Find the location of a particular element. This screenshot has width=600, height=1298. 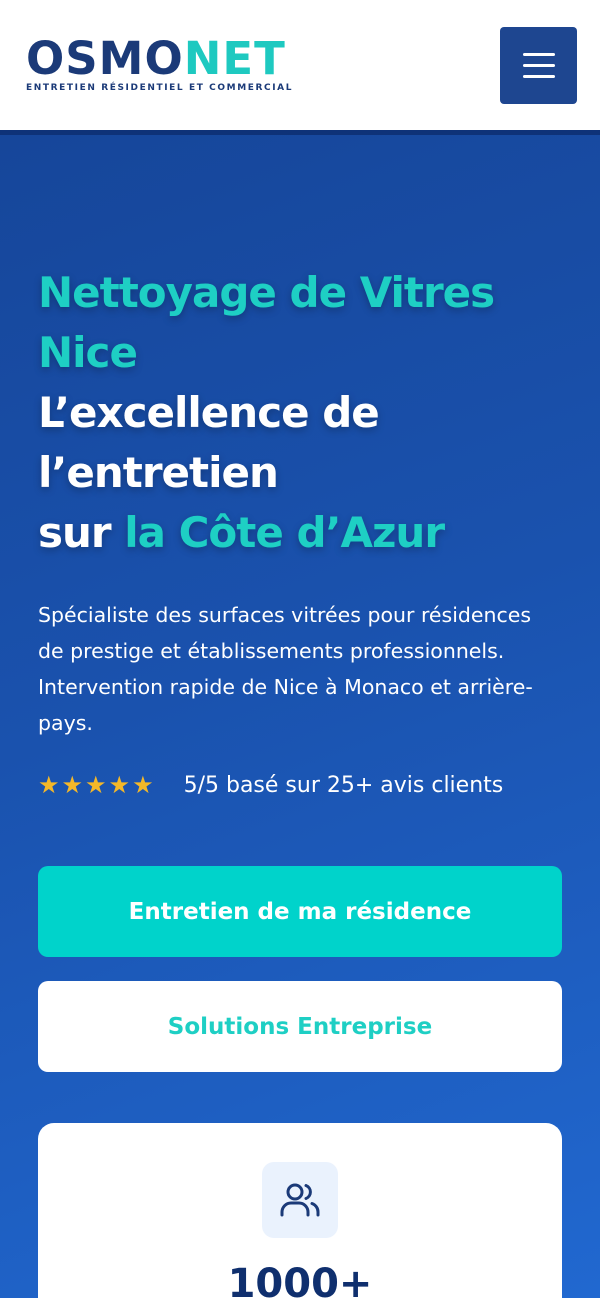

rating: ★★★★★ 5/5 basé sur 25+ avis clients is located at coordinates (300, 785).